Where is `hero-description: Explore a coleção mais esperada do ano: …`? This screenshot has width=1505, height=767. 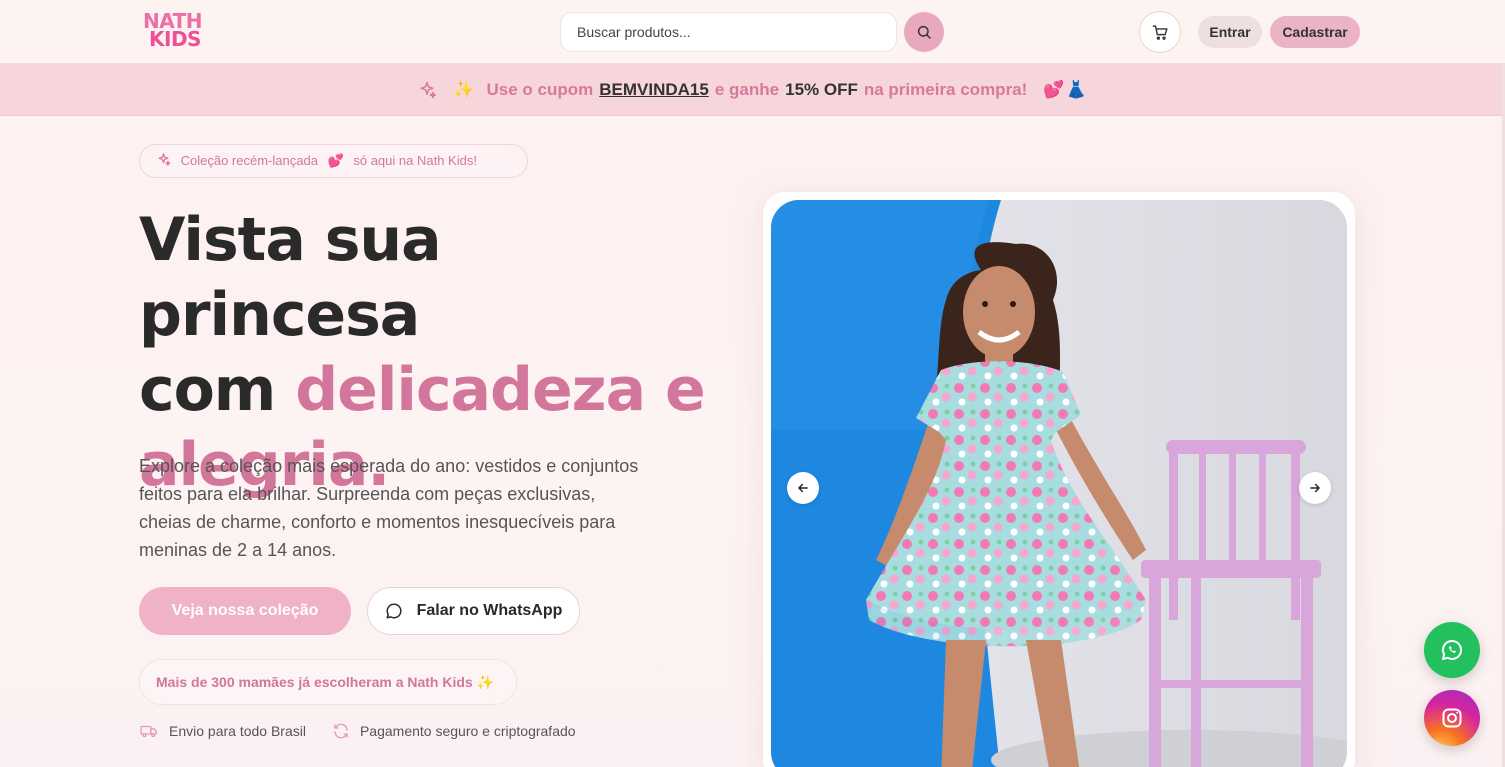
hero-description: Explore a coleção mais esperada do ano: … is located at coordinates (389, 508).